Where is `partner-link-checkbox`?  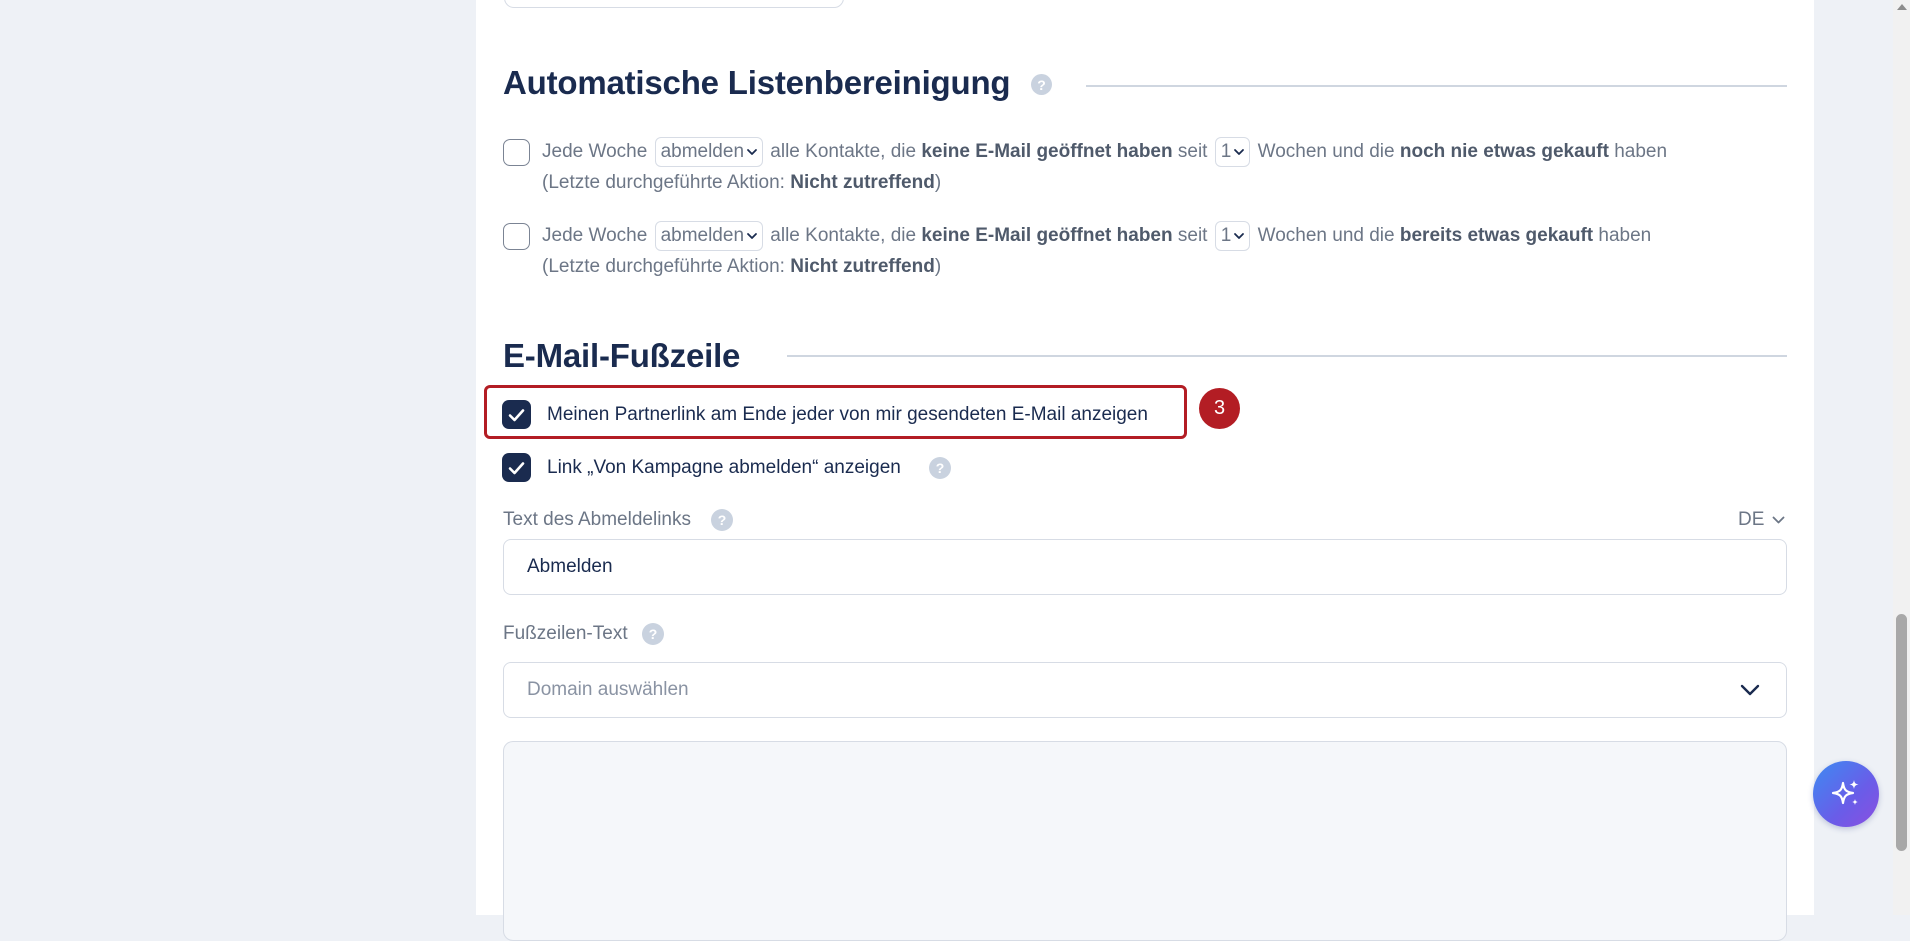 partner-link-checkbox is located at coordinates (516, 414).